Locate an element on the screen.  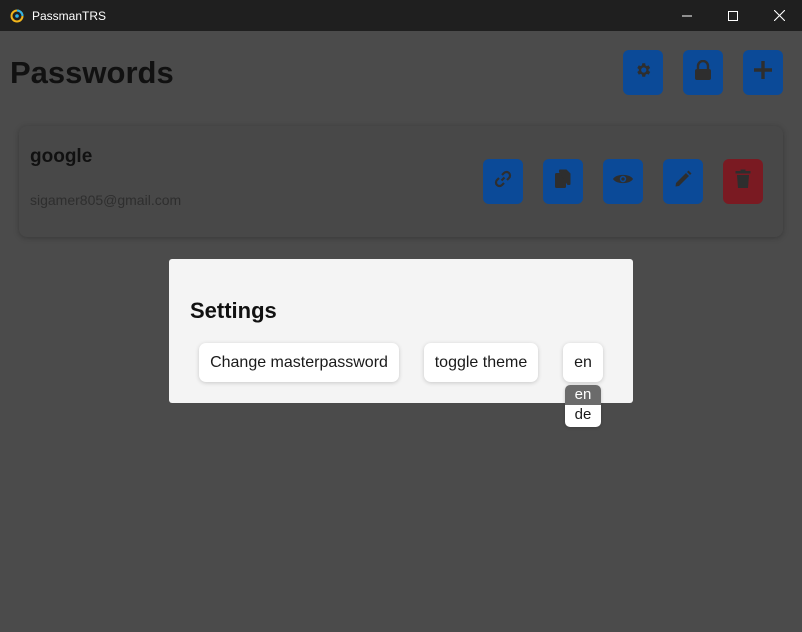
delete-entry-button is located at coordinates (743, 181).